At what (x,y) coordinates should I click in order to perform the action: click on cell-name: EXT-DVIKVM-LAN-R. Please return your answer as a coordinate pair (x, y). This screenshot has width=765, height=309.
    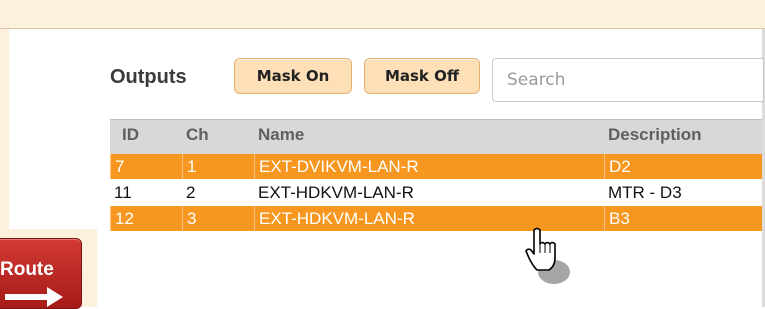
    Looking at the image, I should click on (429, 166).